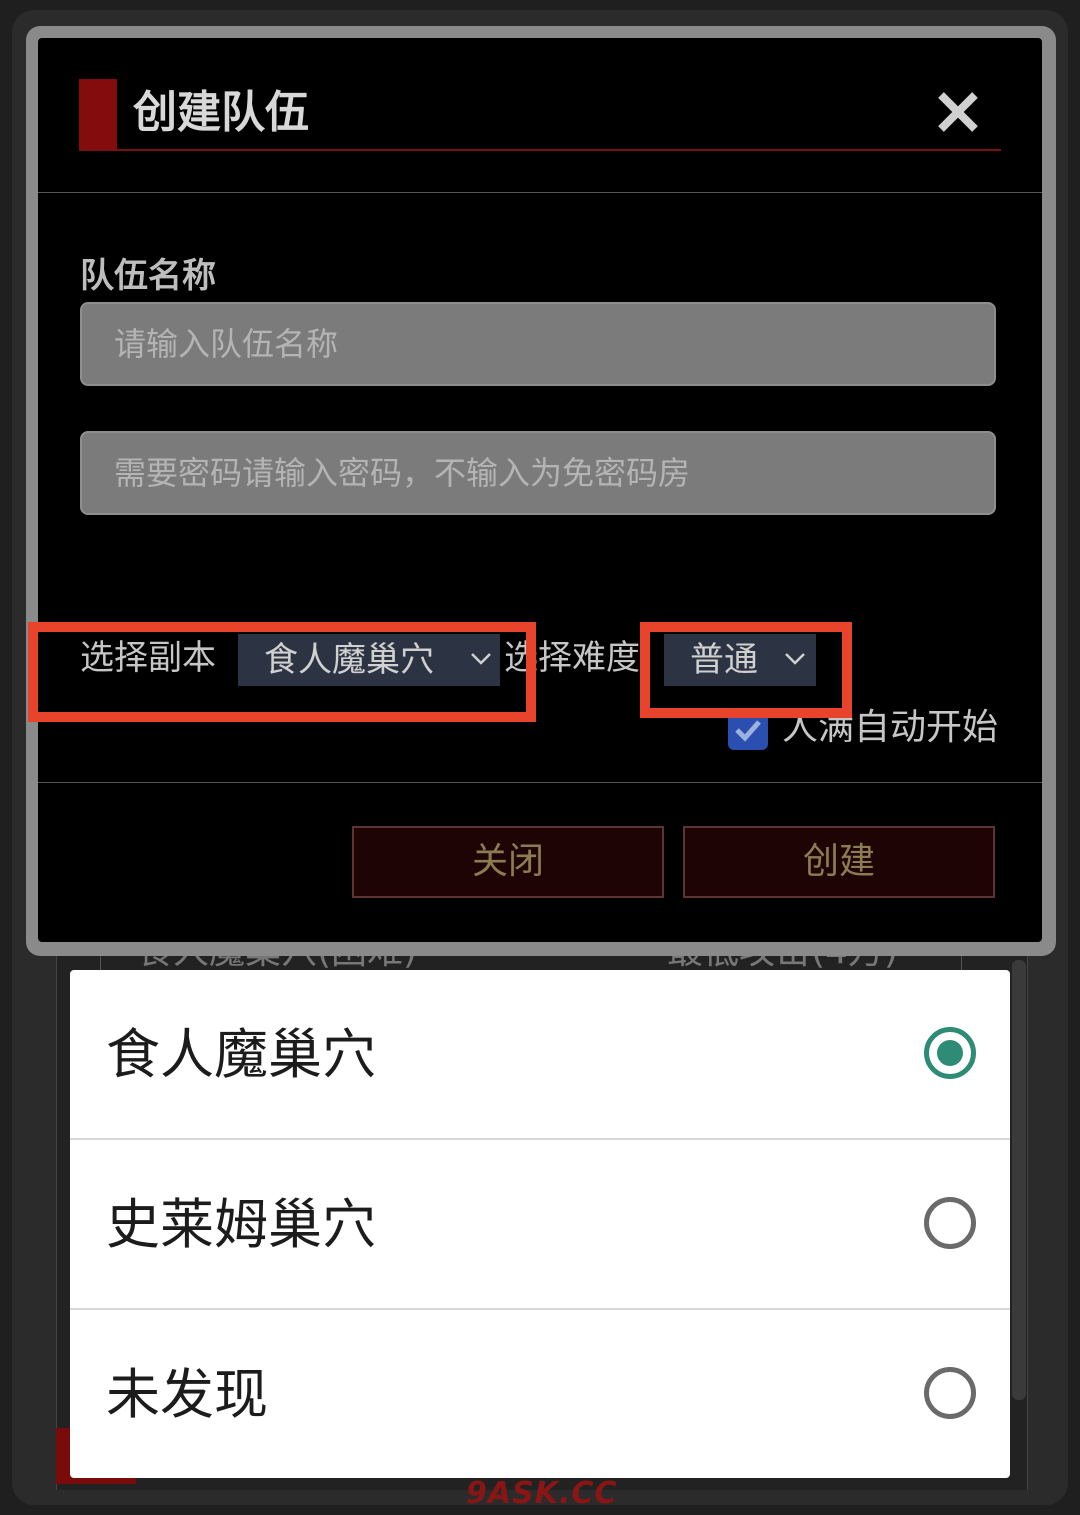 The width and height of the screenshot is (1080, 1515). Describe the element at coordinates (221, 112) in the screenshot. I see `dialog-title: 创建队伍` at that location.